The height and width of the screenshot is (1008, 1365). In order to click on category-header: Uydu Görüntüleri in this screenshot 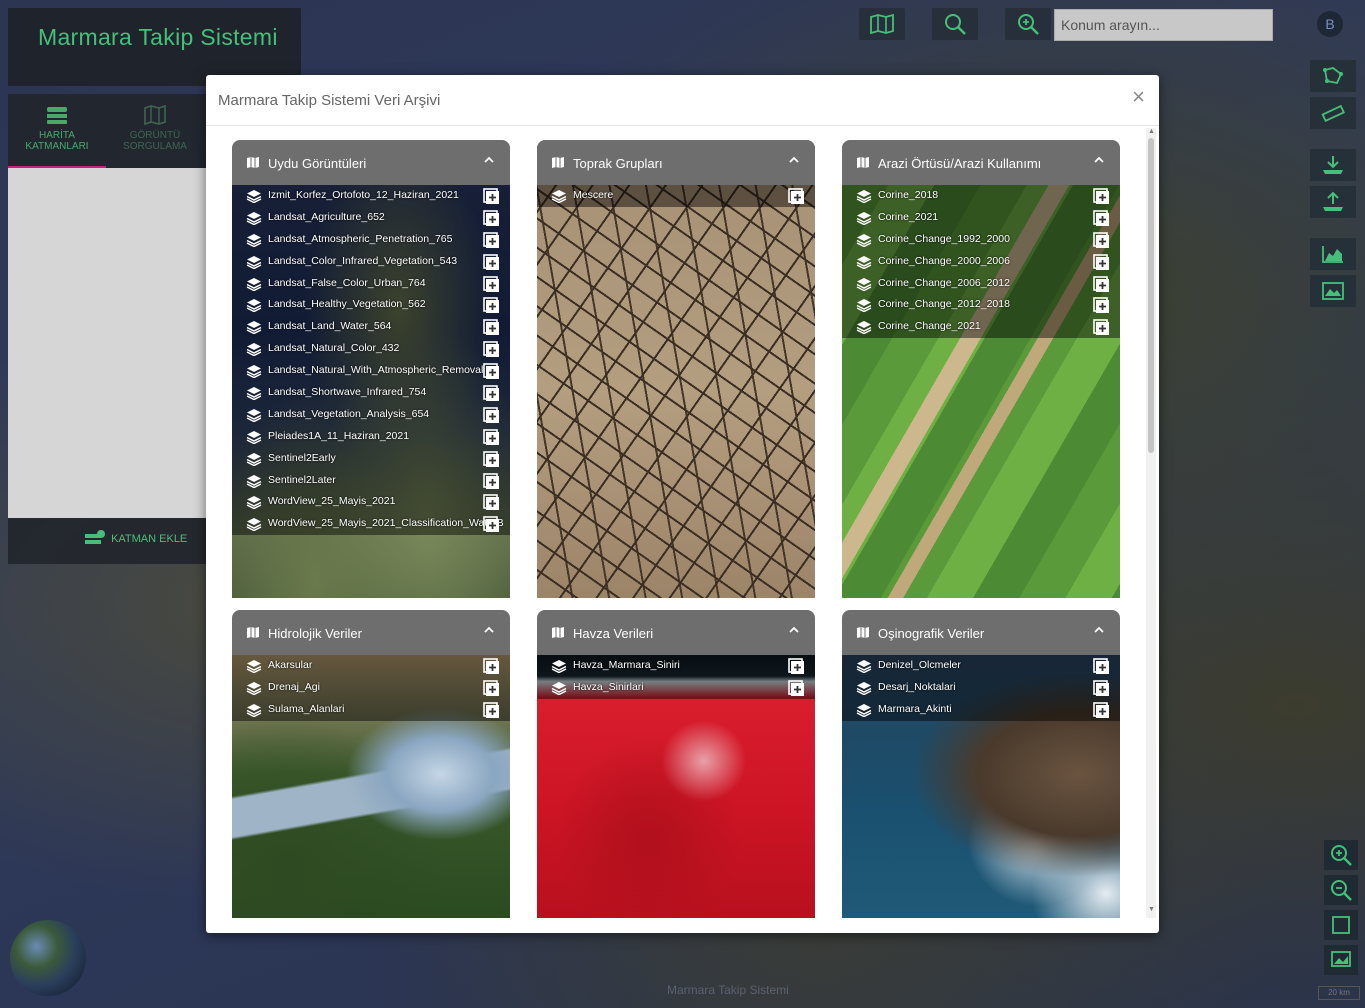, I will do `click(371, 162)`.